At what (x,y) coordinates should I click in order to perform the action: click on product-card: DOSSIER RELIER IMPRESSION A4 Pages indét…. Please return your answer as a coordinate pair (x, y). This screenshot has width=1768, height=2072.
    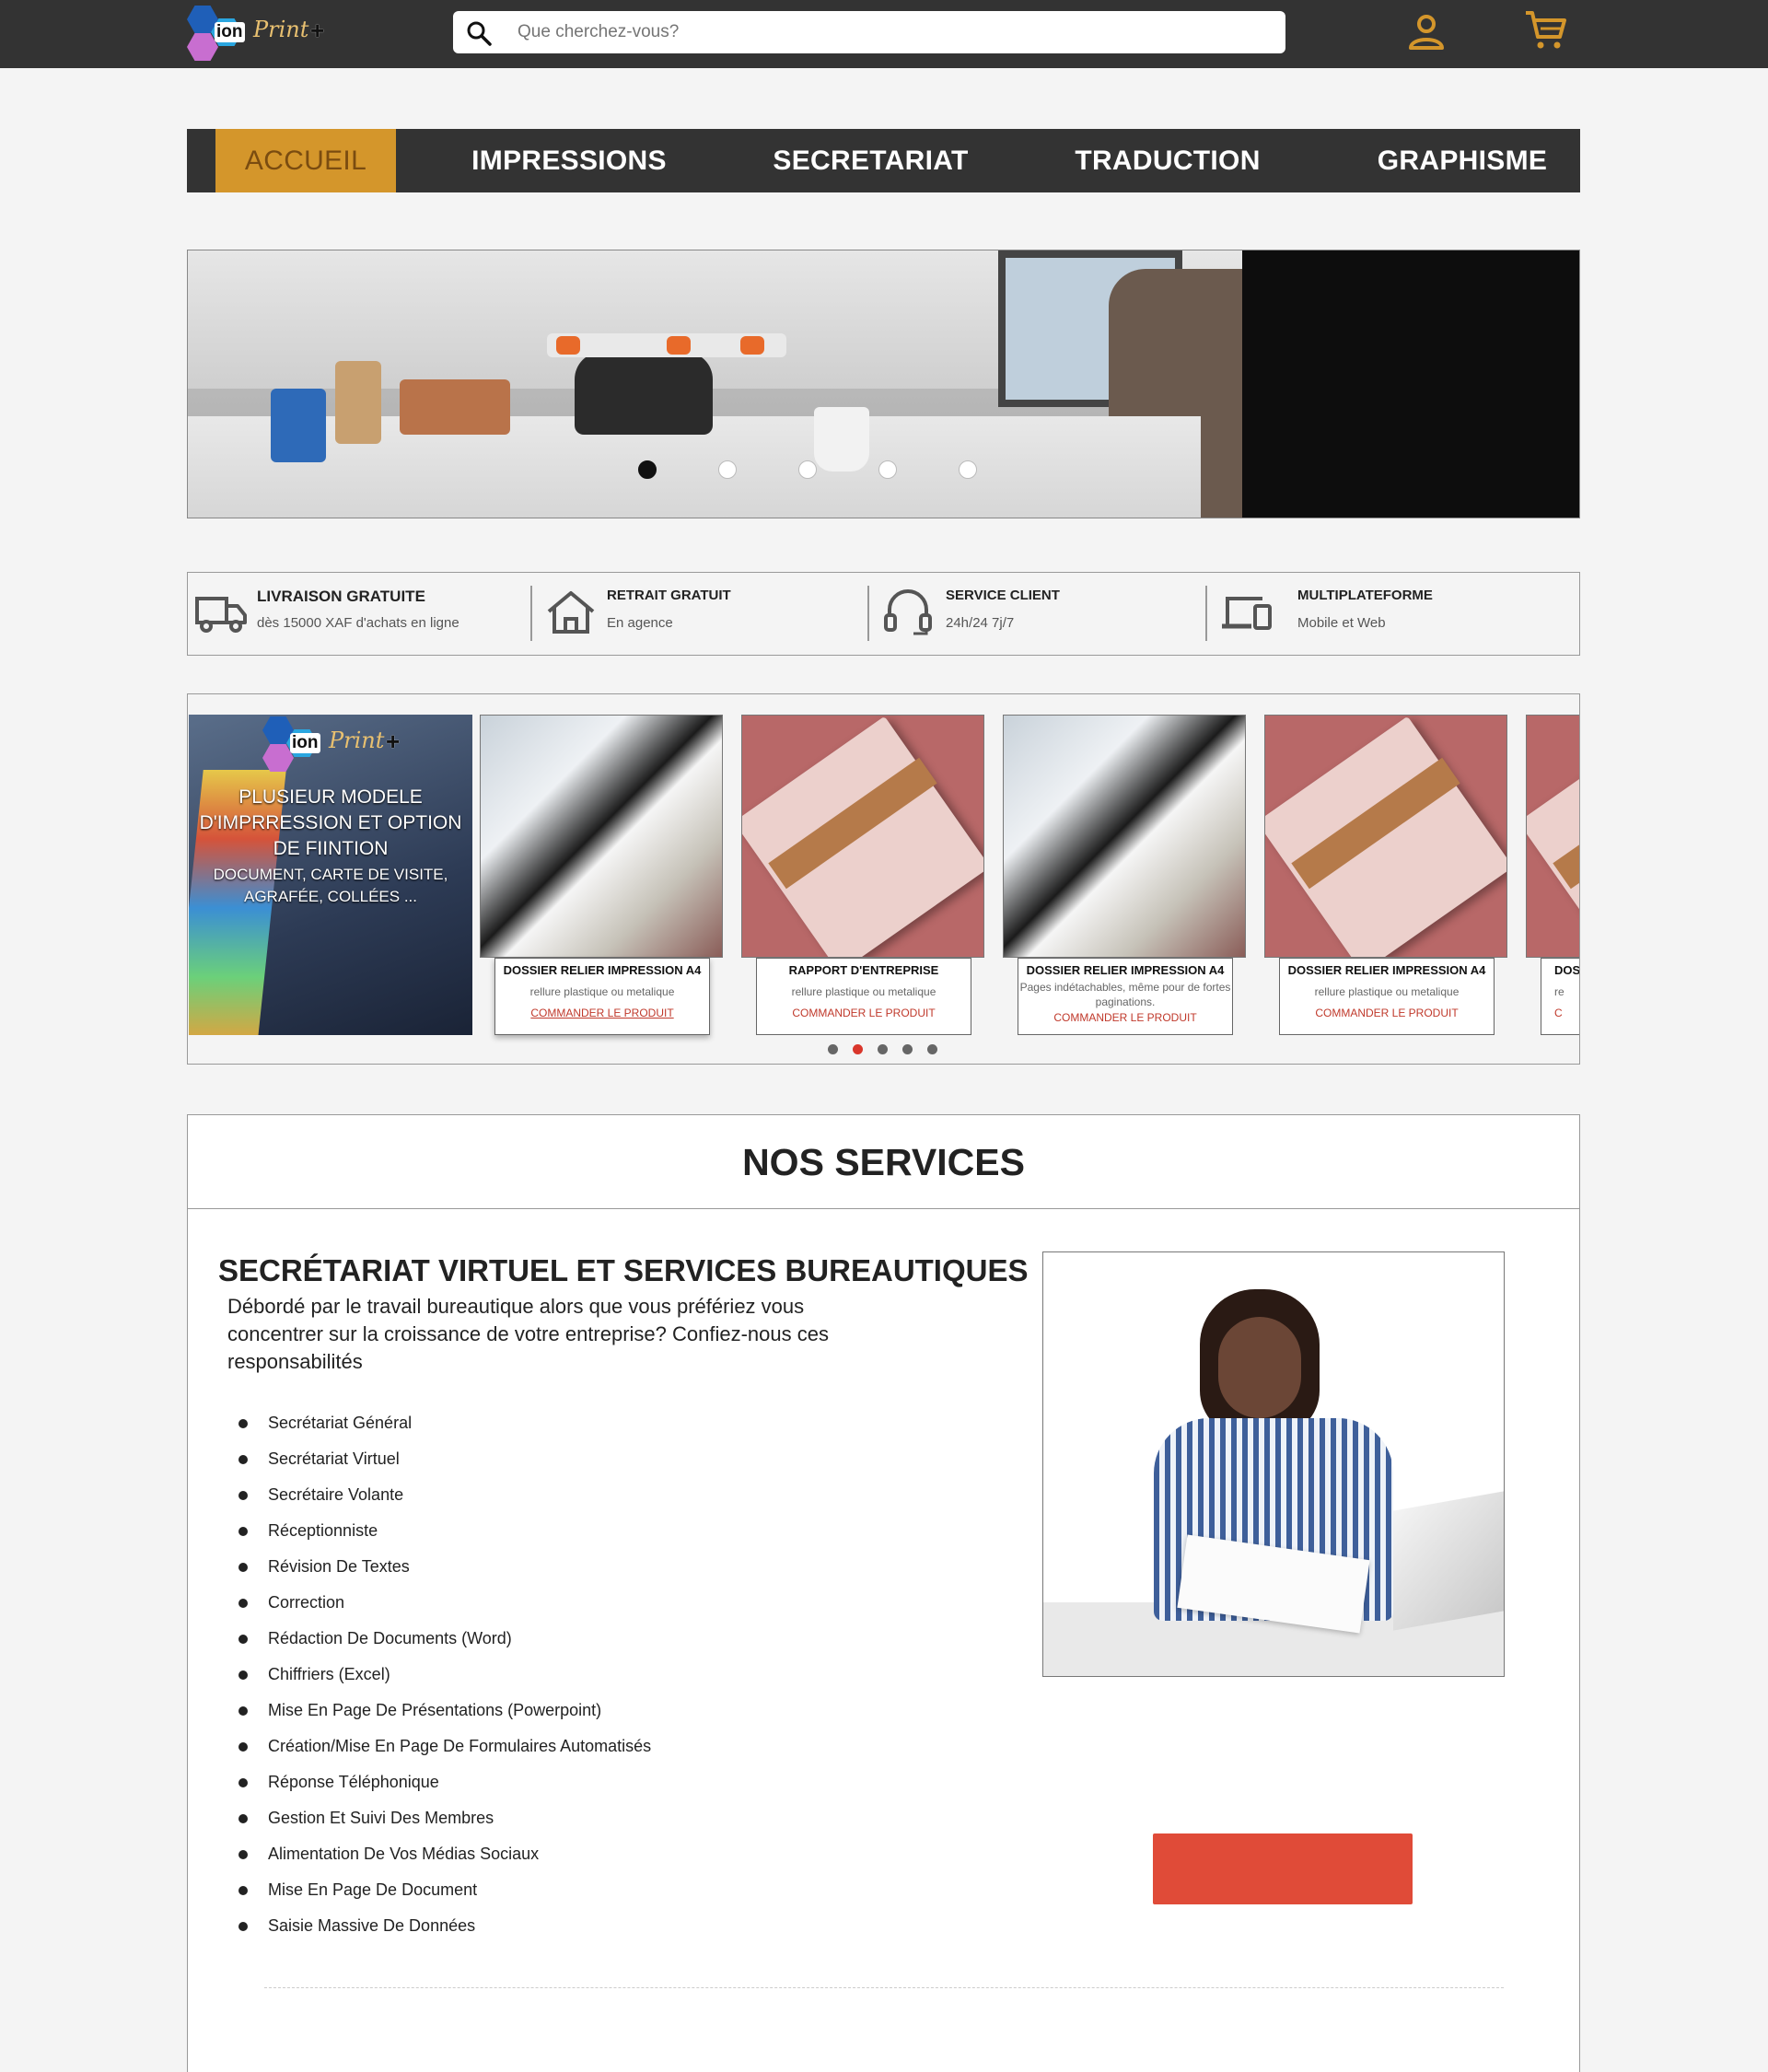
    Looking at the image, I should click on (1124, 875).